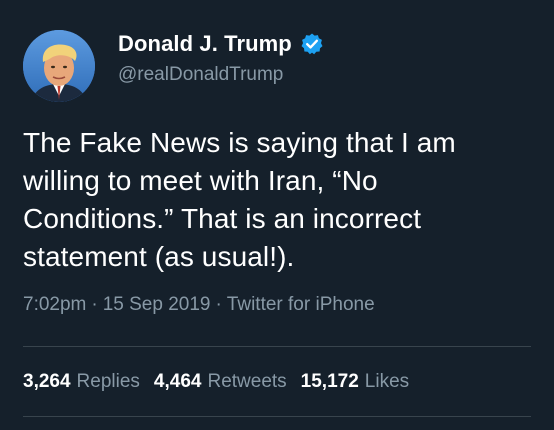  What do you see at coordinates (247, 381) in the screenshot?
I see `retweets-label: Retweets` at bounding box center [247, 381].